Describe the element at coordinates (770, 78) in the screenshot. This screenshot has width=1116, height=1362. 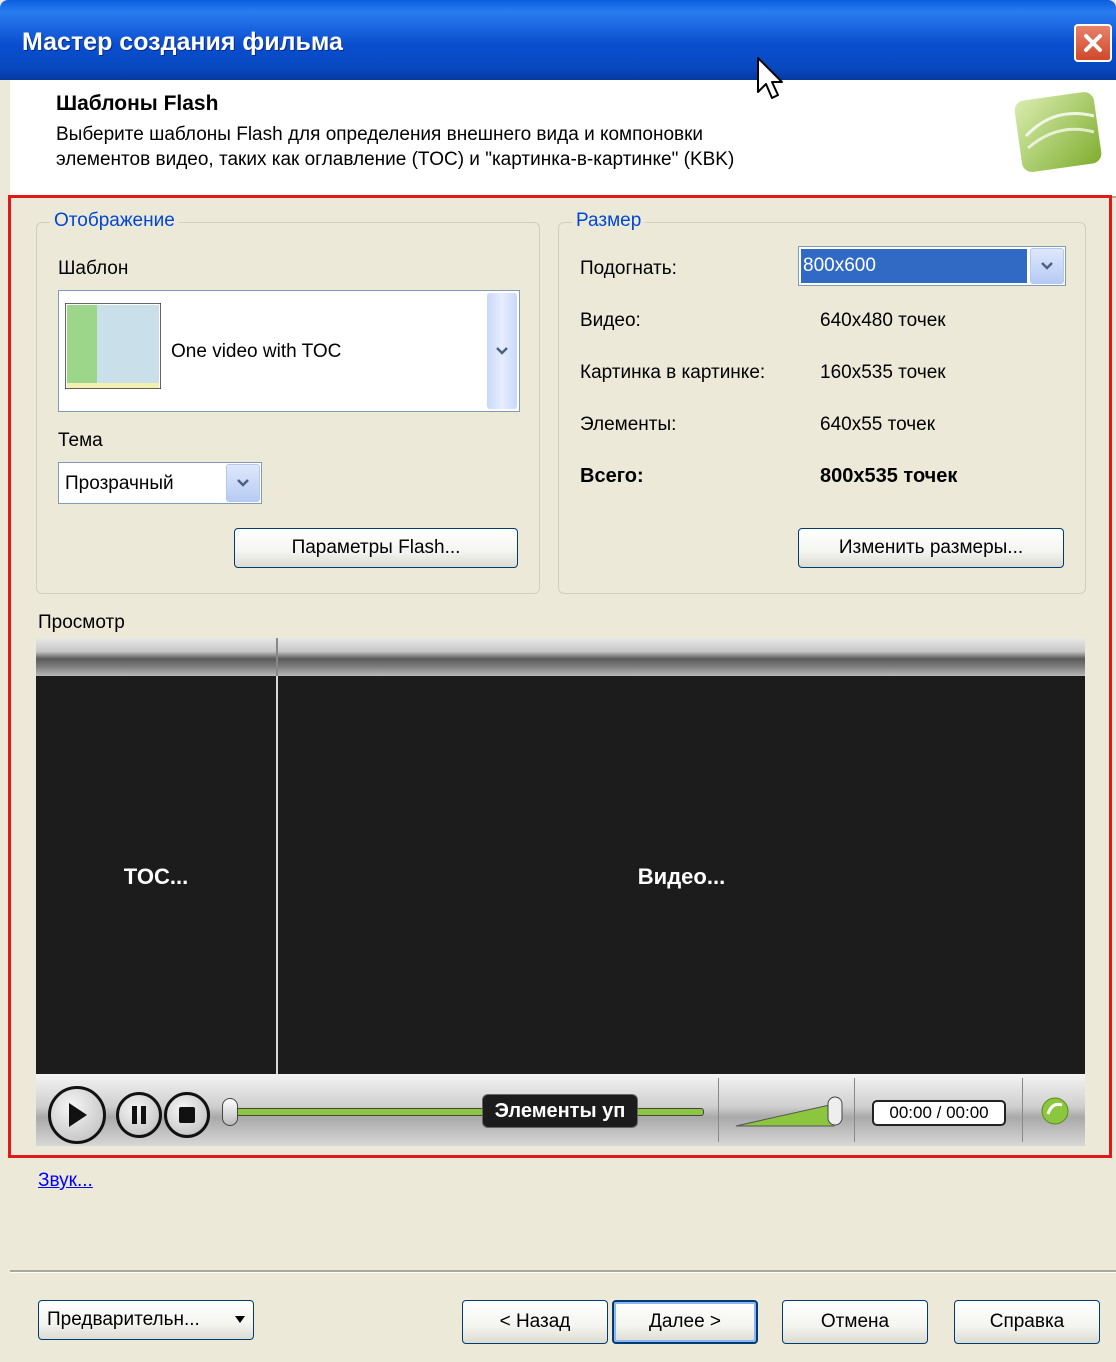
I see `mouse-cursor-icon` at that location.